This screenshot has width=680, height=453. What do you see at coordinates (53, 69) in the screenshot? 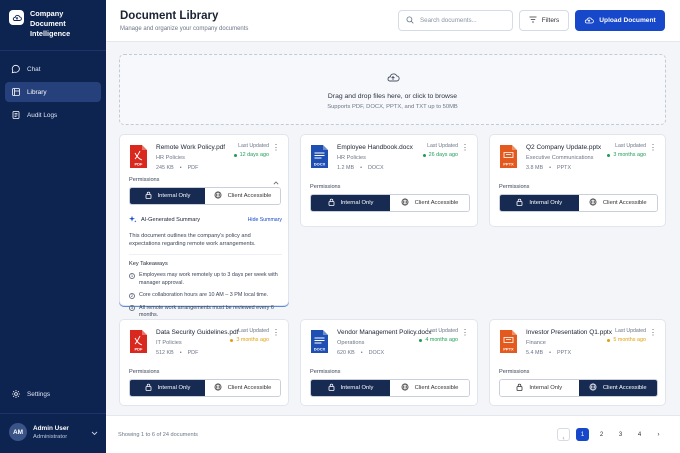
I see `sidebar-item-chat: Chat` at bounding box center [53, 69].